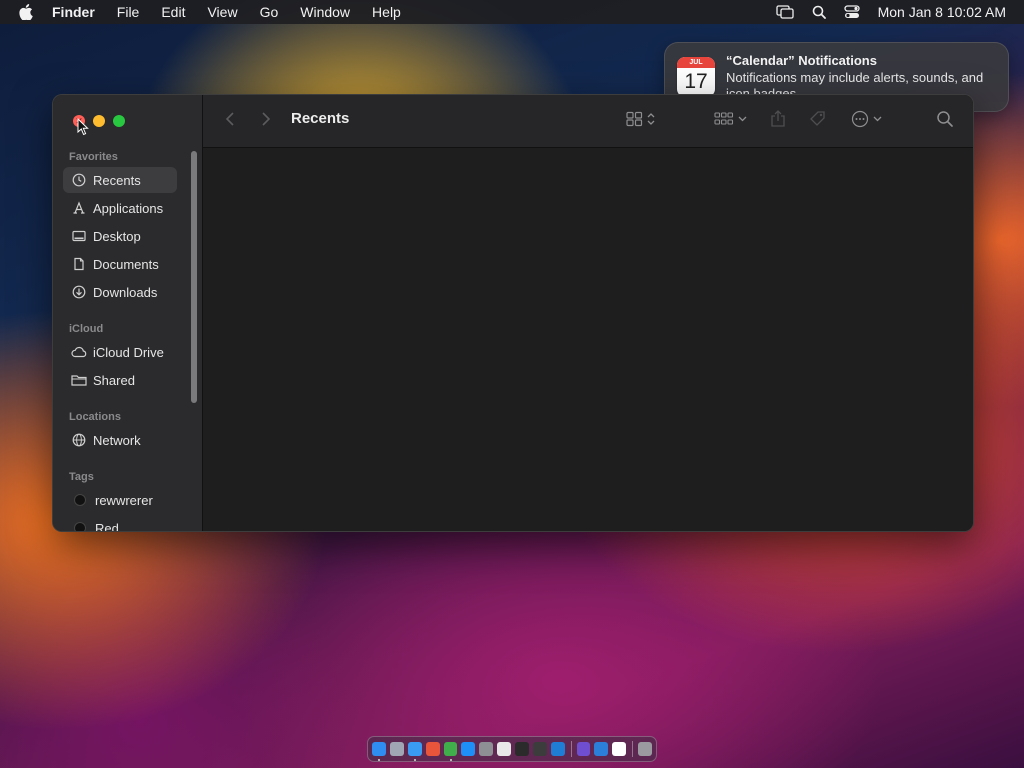 The width and height of the screenshot is (1024, 768). I want to click on search-icon, so click(945, 121).